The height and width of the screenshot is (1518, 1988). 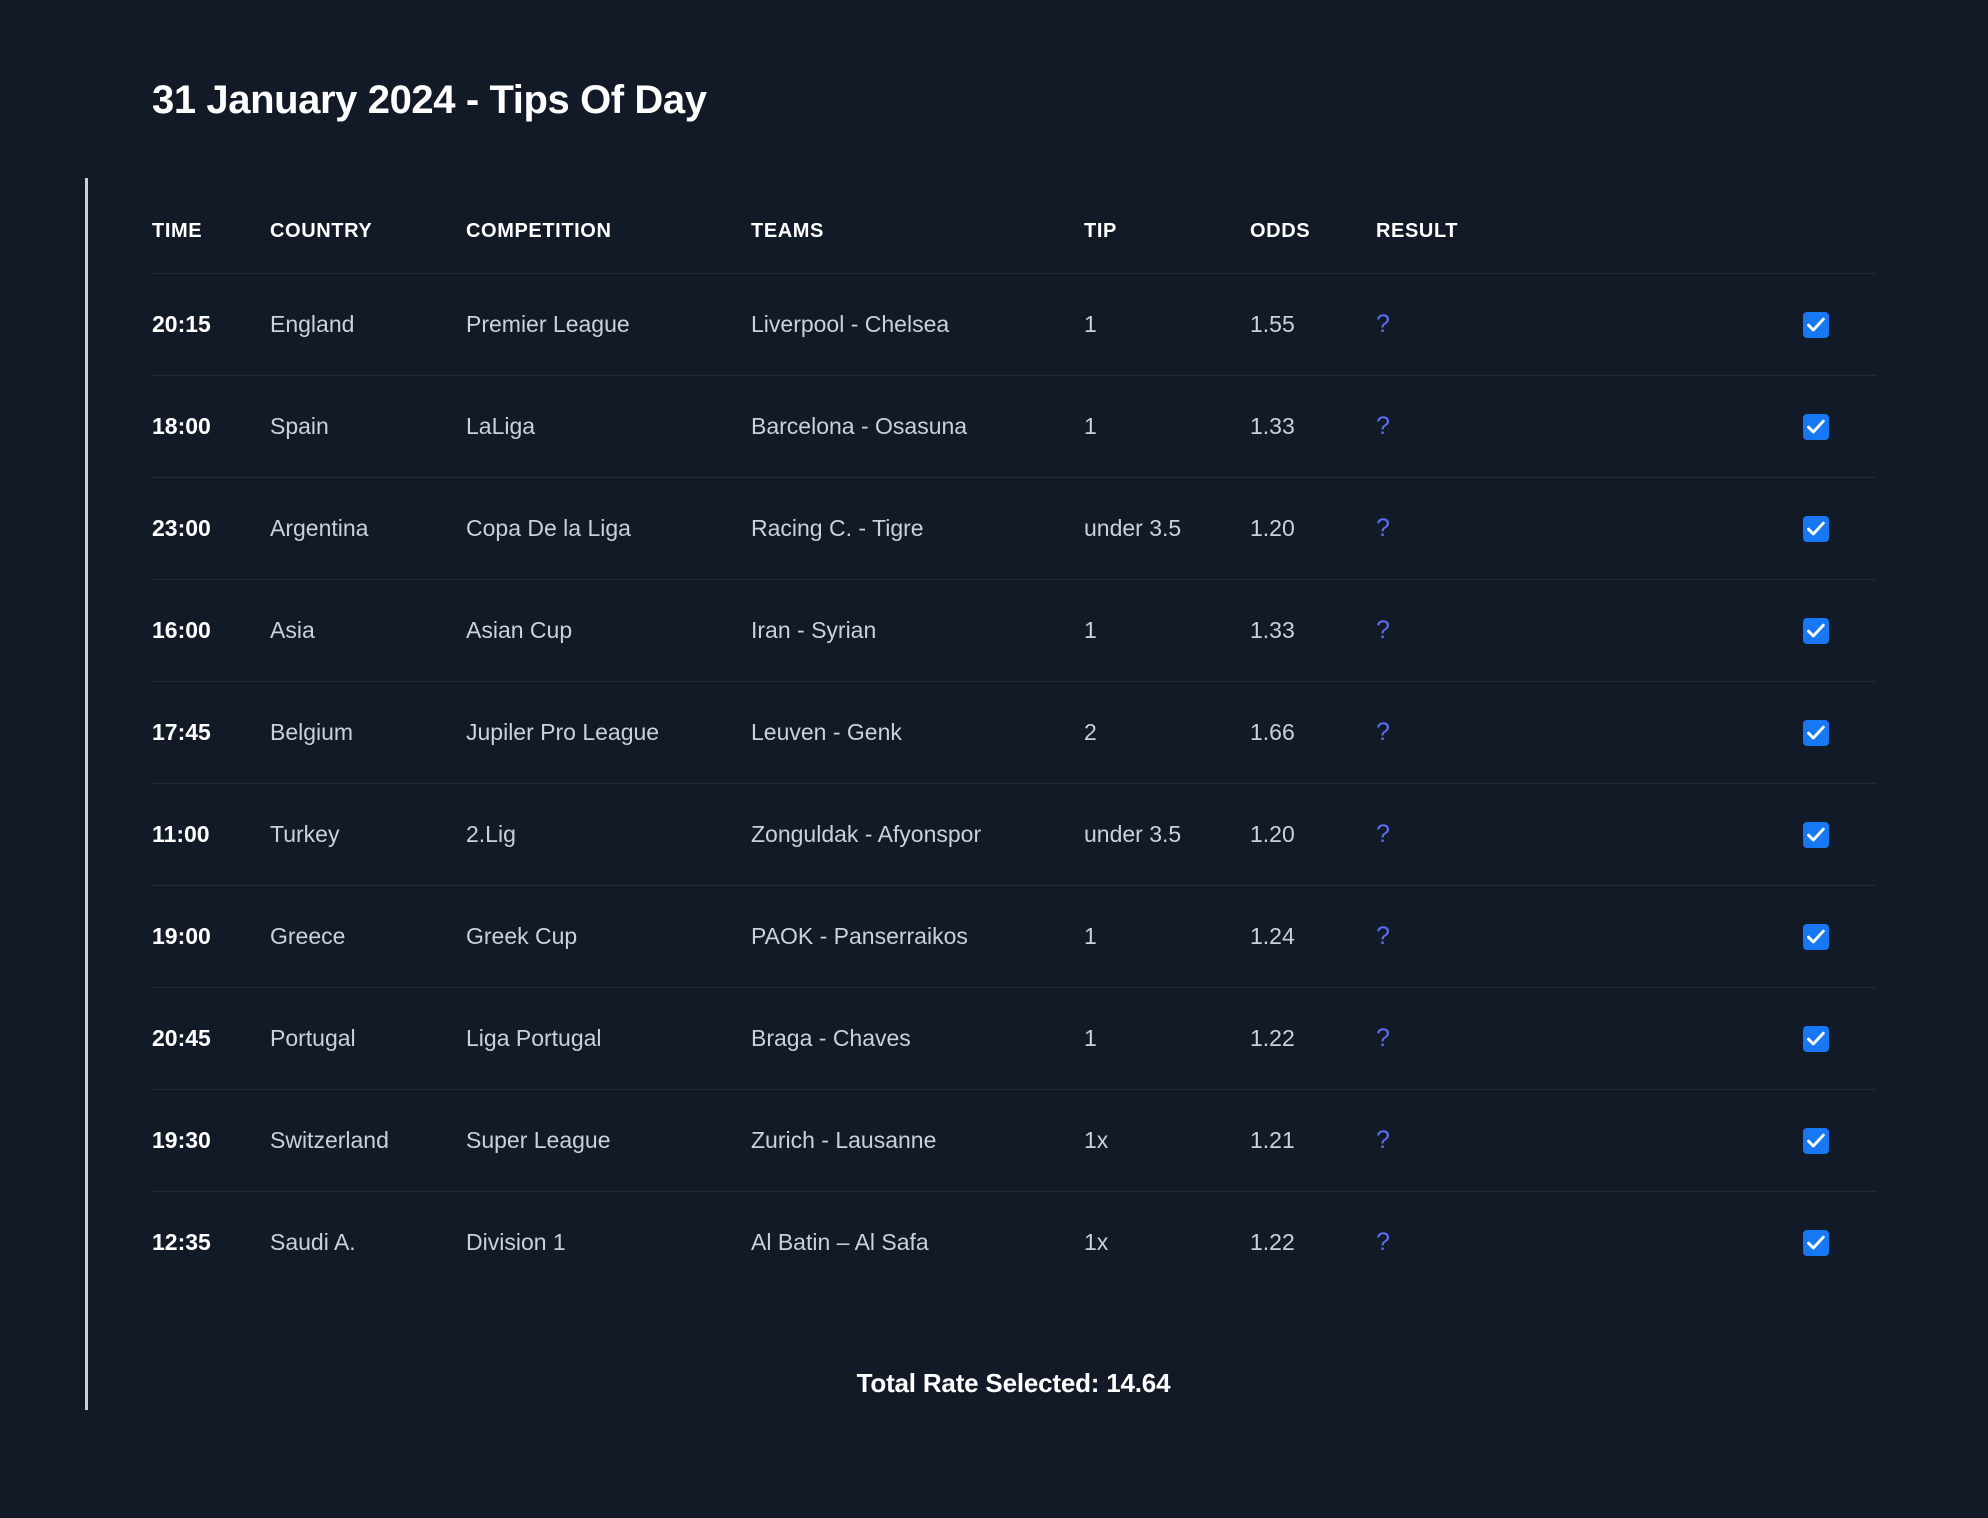 I want to click on row-time: 11:00, so click(x=211, y=834).